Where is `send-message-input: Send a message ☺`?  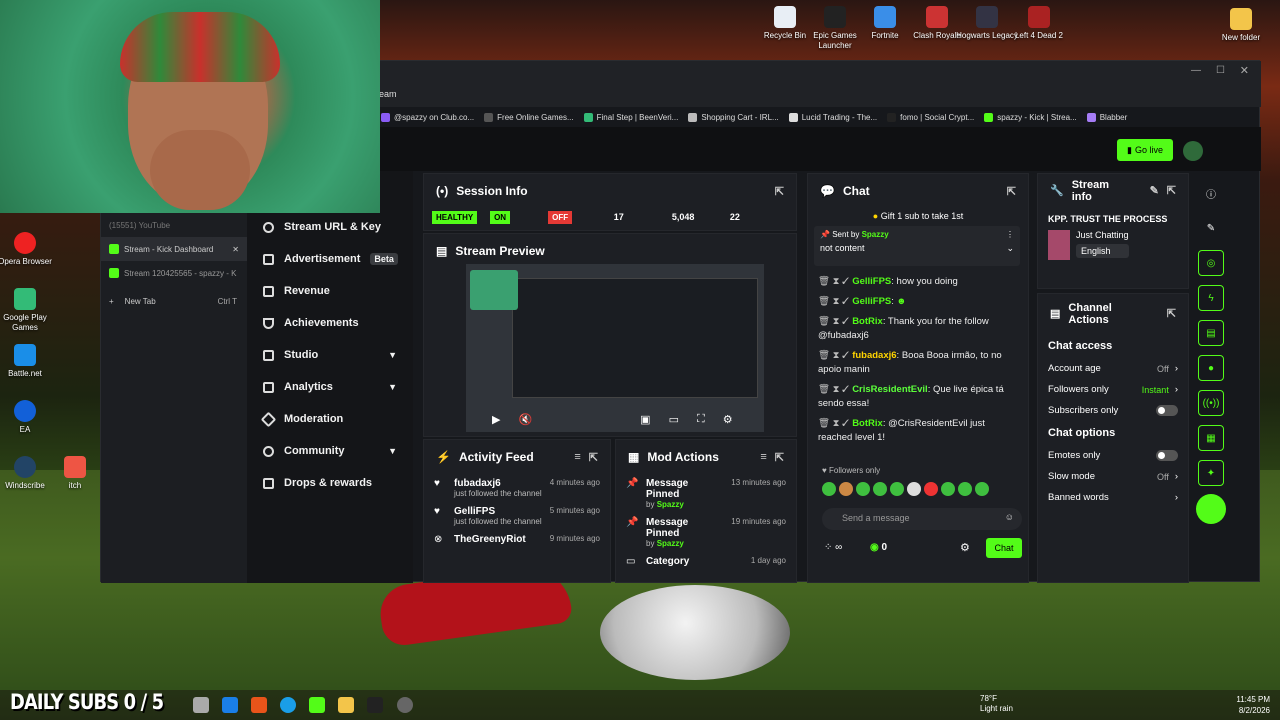
send-message-input: Send a message ☺ is located at coordinates (922, 519).